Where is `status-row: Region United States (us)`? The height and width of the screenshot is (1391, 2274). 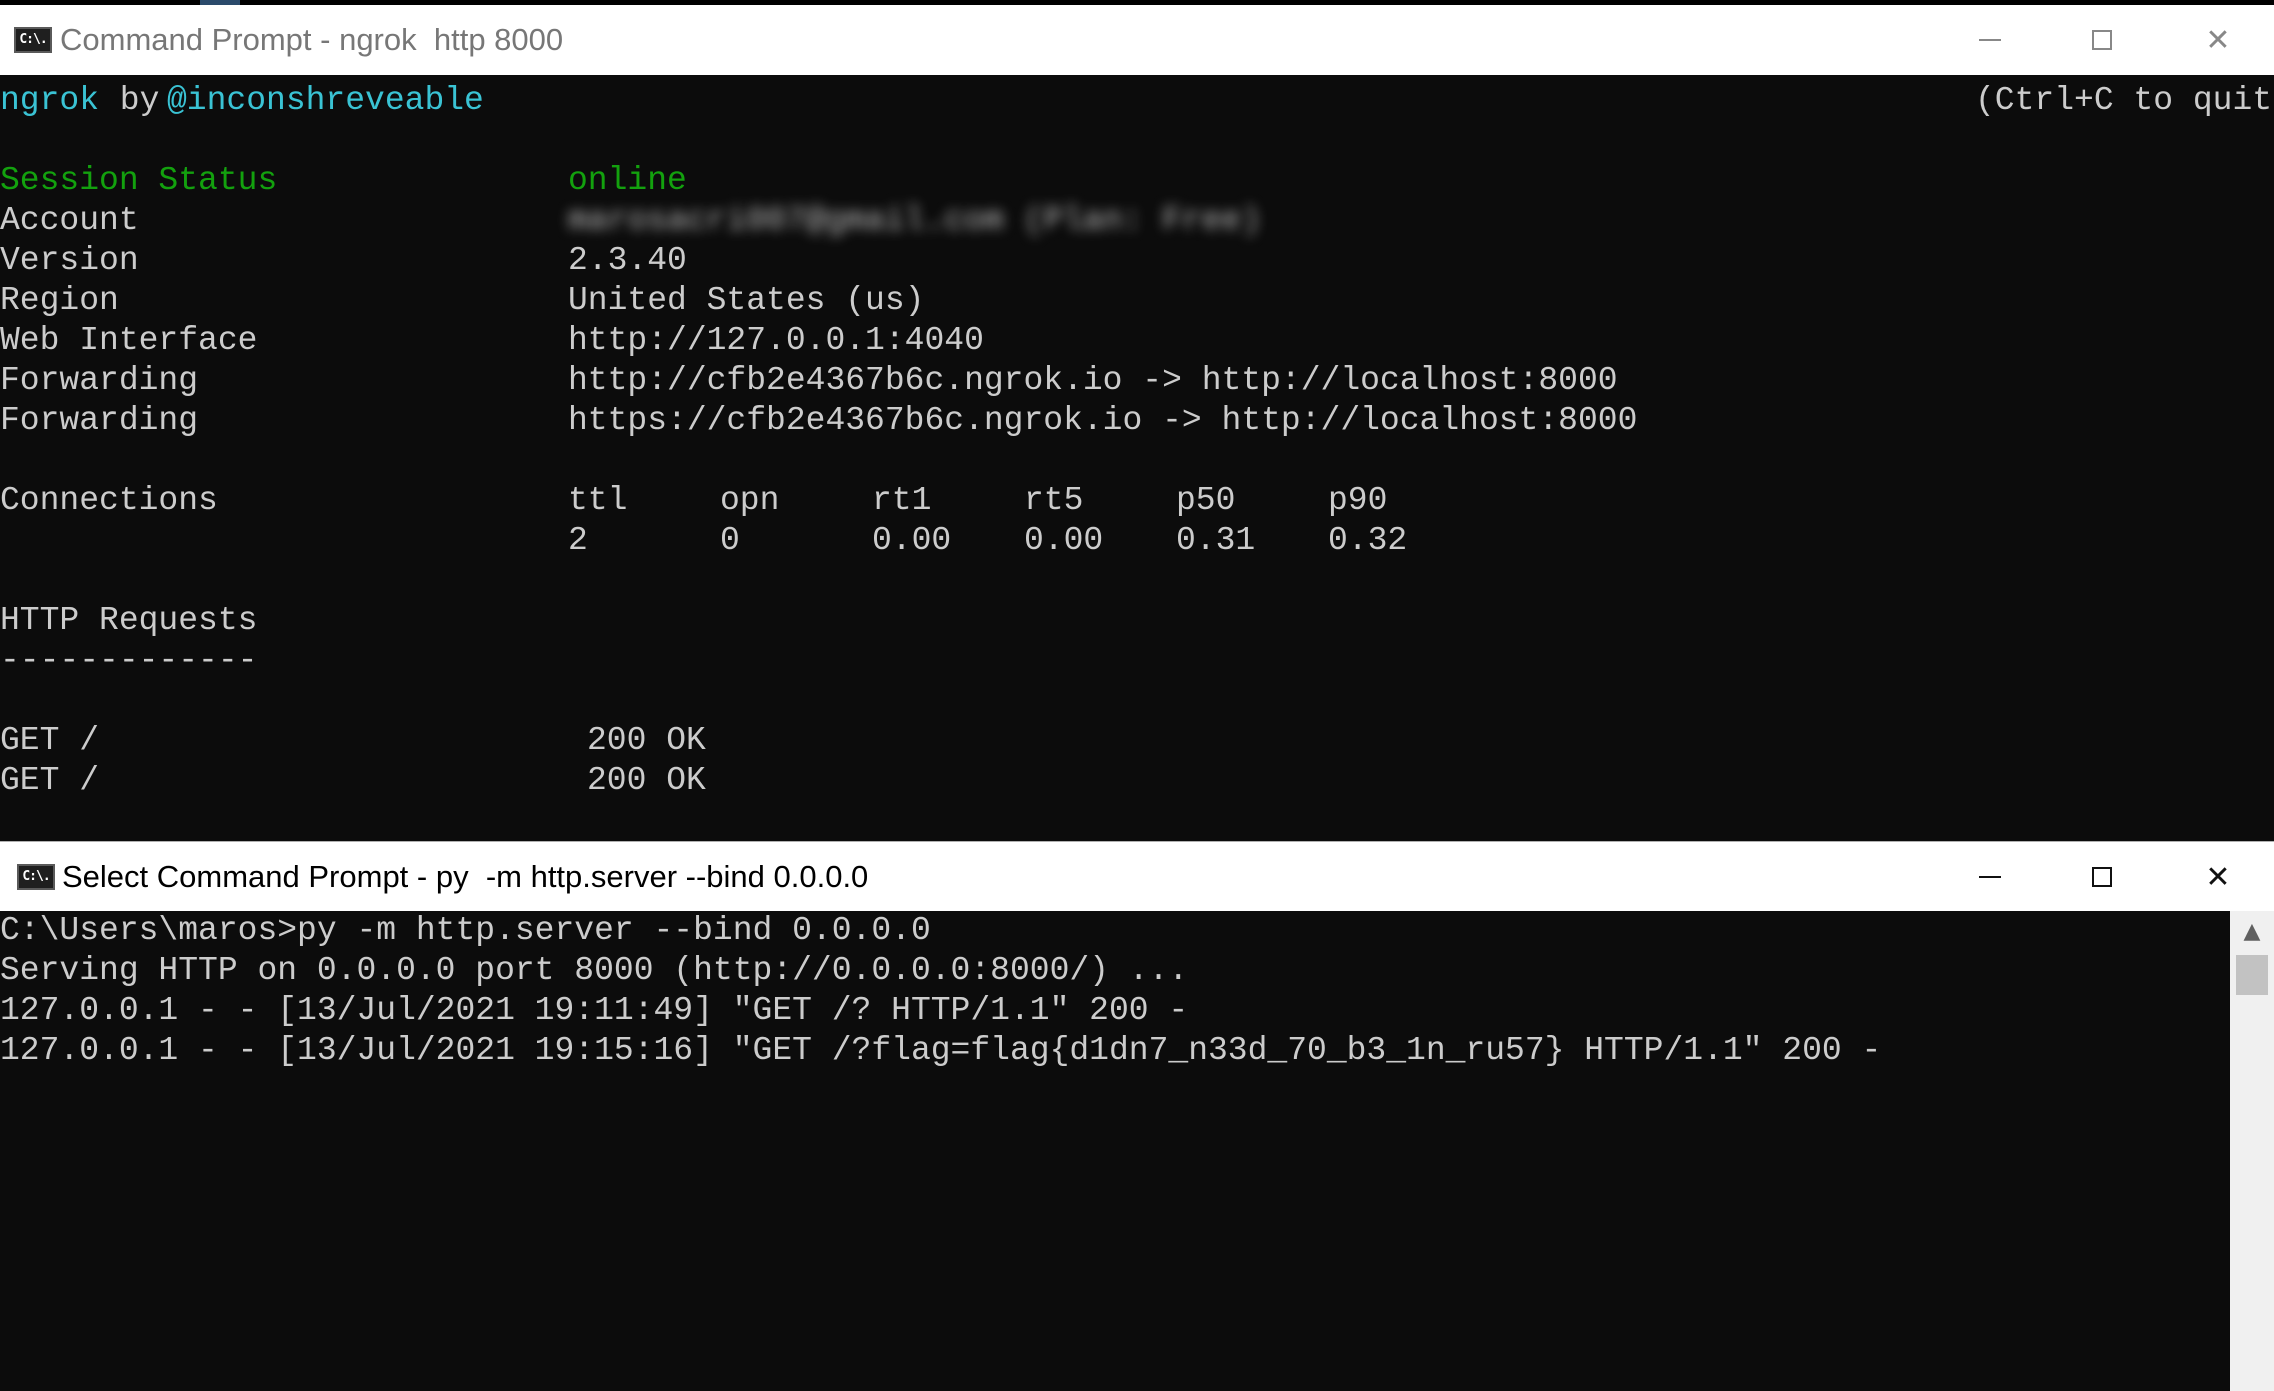 status-row: Region United States (us) is located at coordinates (462, 301).